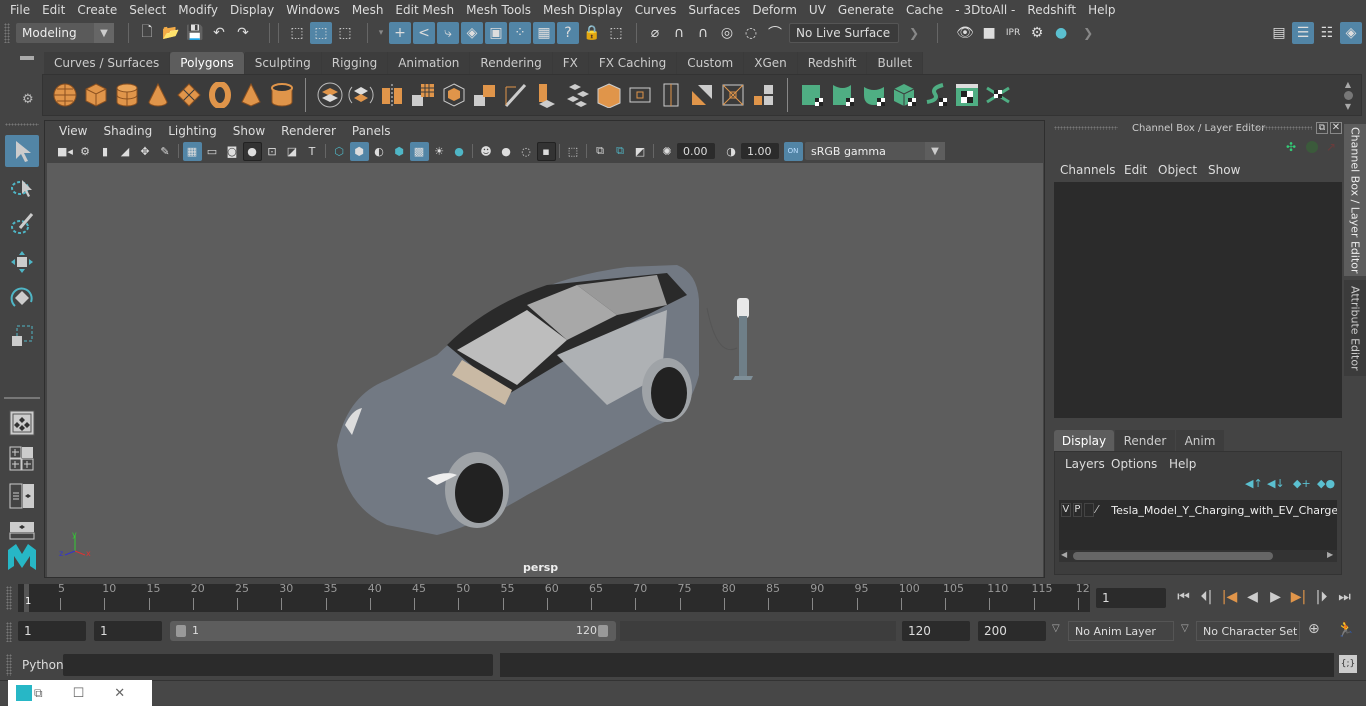  Describe the element at coordinates (727, 33) in the screenshot. I see `symmetry-icon: ◎` at that location.